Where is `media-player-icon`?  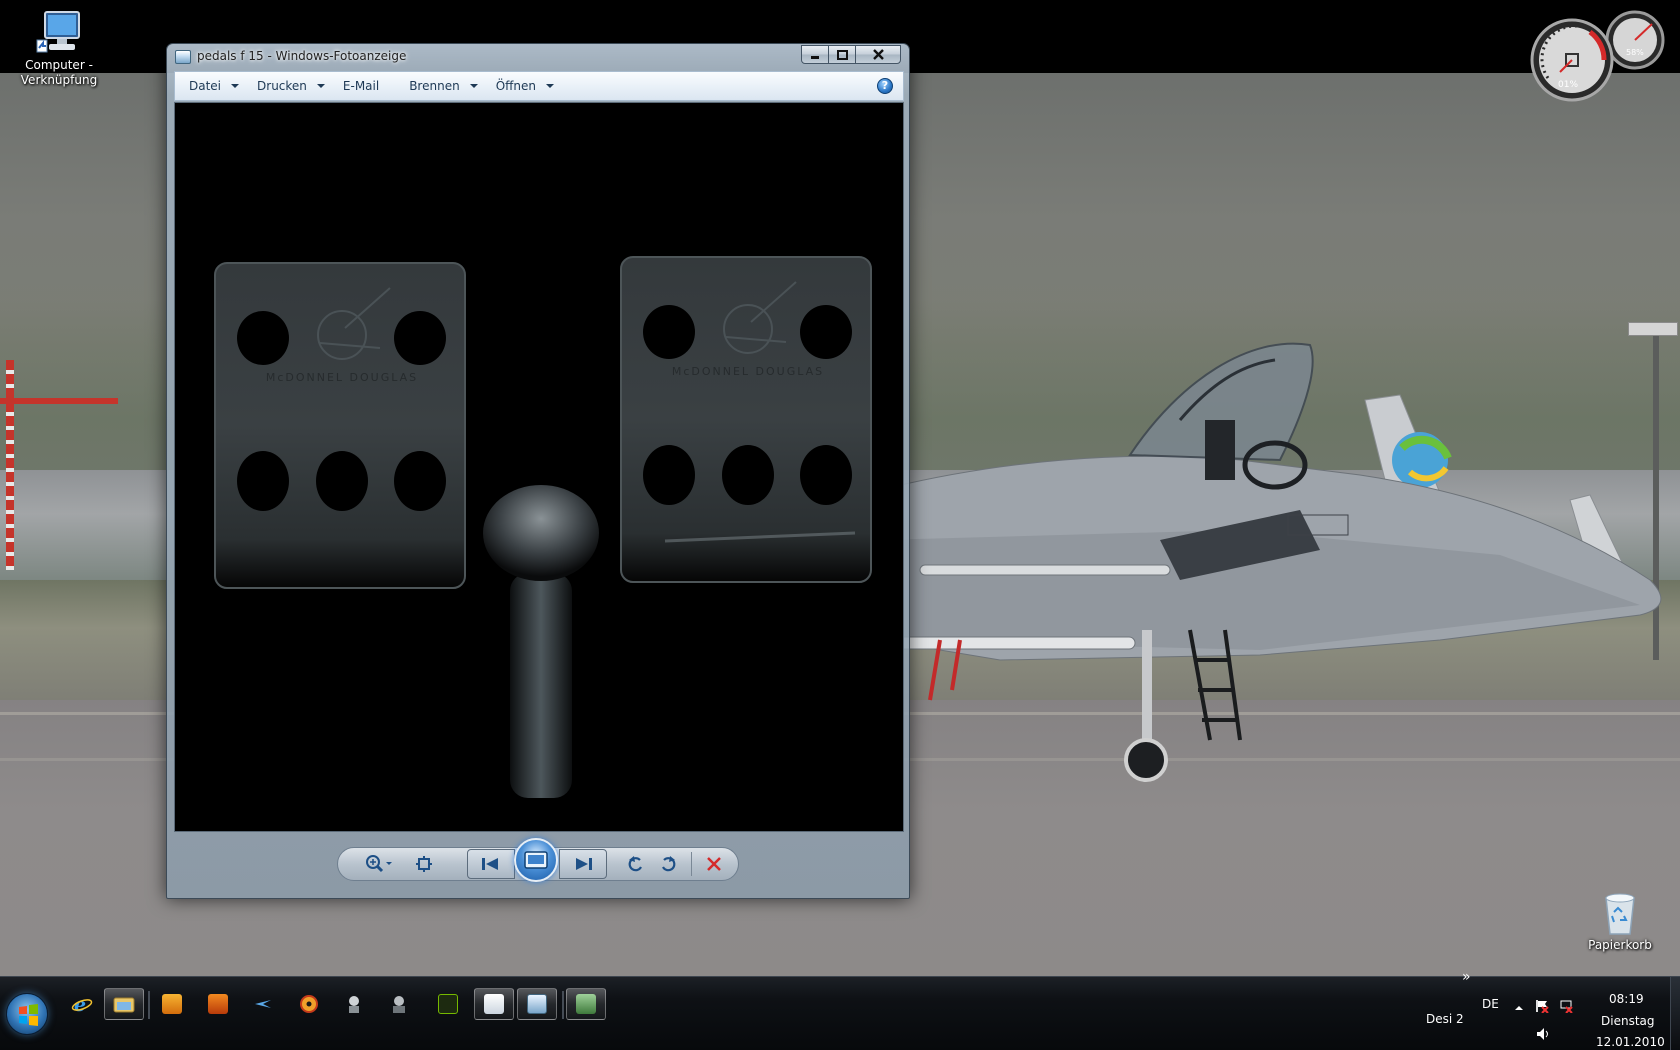 media-player-icon is located at coordinates (172, 1004).